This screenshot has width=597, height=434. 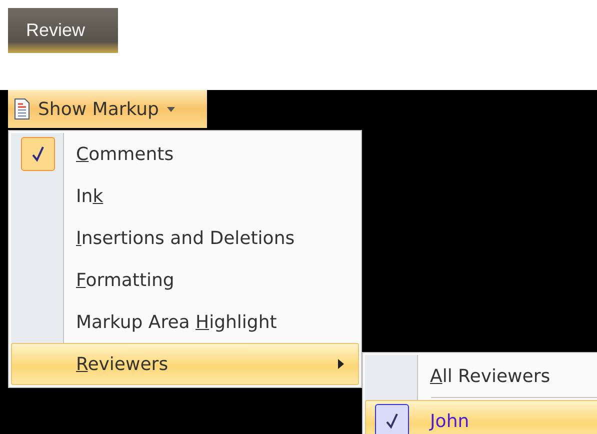 What do you see at coordinates (185, 238) in the screenshot?
I see `menu-item: Insertions and Deletions` at bounding box center [185, 238].